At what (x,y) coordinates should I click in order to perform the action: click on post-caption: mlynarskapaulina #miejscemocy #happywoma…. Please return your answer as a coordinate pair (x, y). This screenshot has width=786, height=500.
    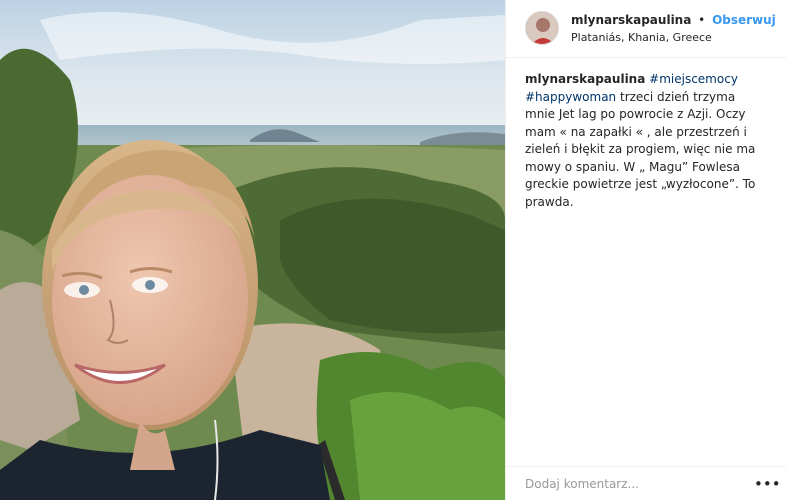
    Looking at the image, I should click on (641, 141).